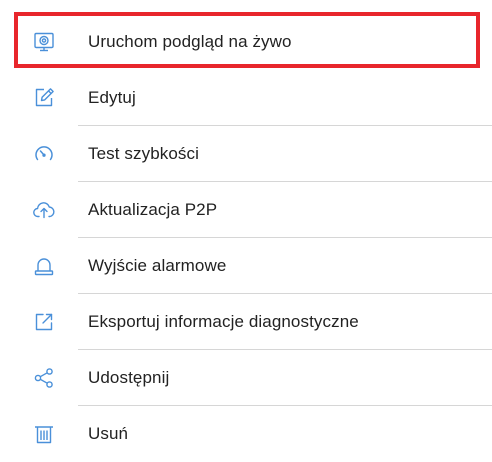  What do you see at coordinates (112, 97) in the screenshot?
I see `menu-item-label: Edytuj` at bounding box center [112, 97].